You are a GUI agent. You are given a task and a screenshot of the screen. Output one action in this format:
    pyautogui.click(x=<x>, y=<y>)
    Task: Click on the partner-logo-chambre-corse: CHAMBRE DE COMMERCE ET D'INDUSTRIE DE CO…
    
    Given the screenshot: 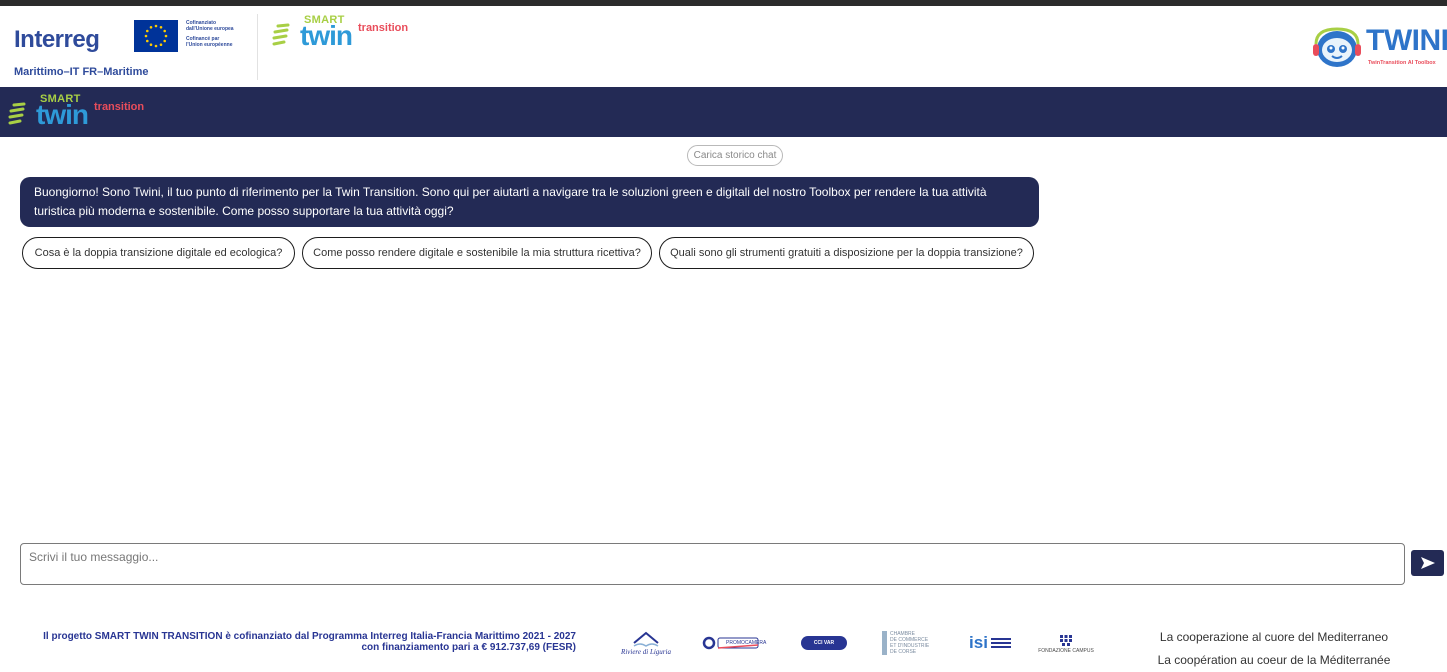 What is the action you would take?
    pyautogui.click(x=912, y=643)
    